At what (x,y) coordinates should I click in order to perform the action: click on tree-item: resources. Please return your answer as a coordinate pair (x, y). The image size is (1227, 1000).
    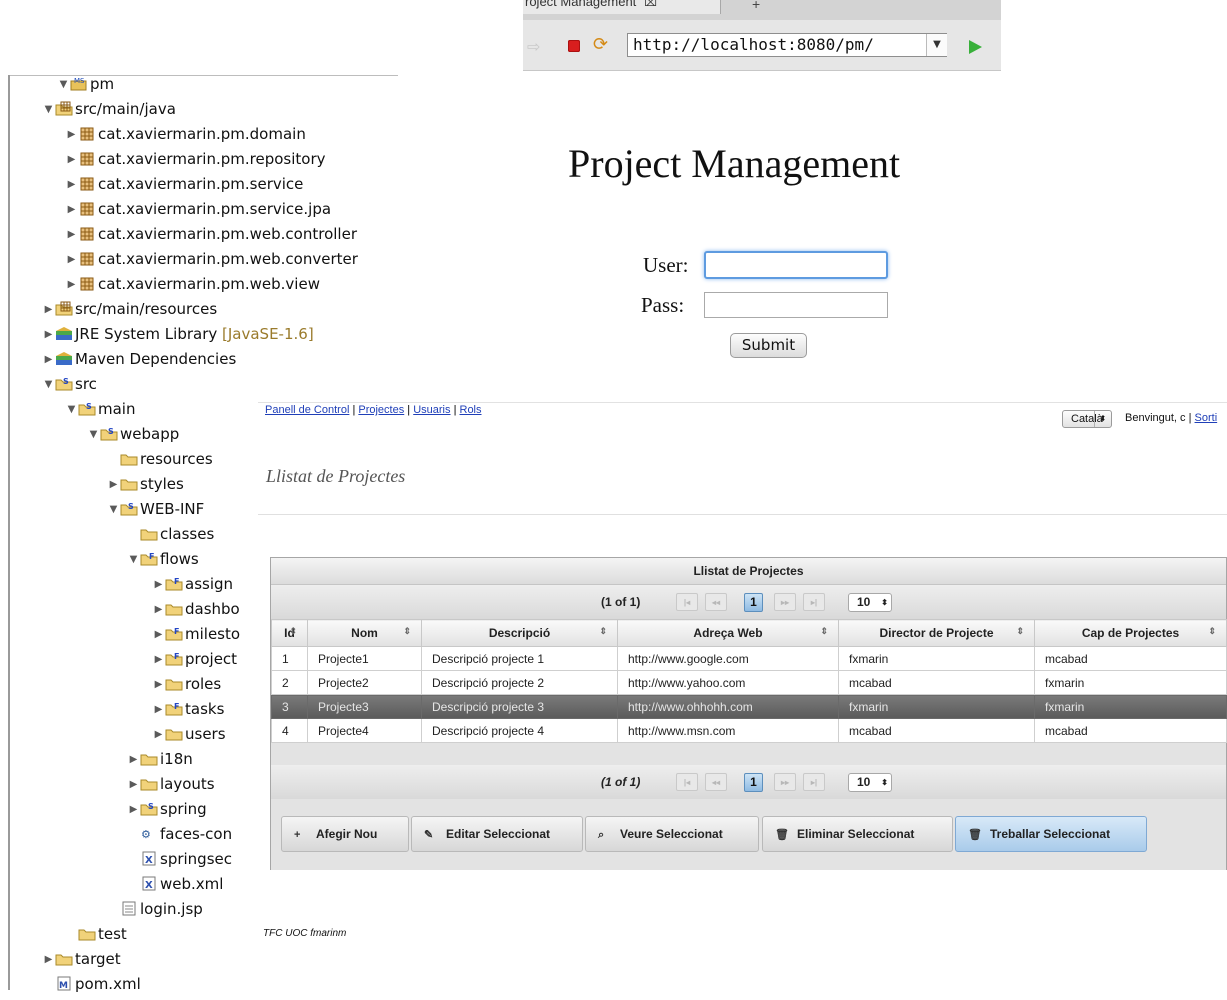
    Looking at the image, I should click on (160, 462).